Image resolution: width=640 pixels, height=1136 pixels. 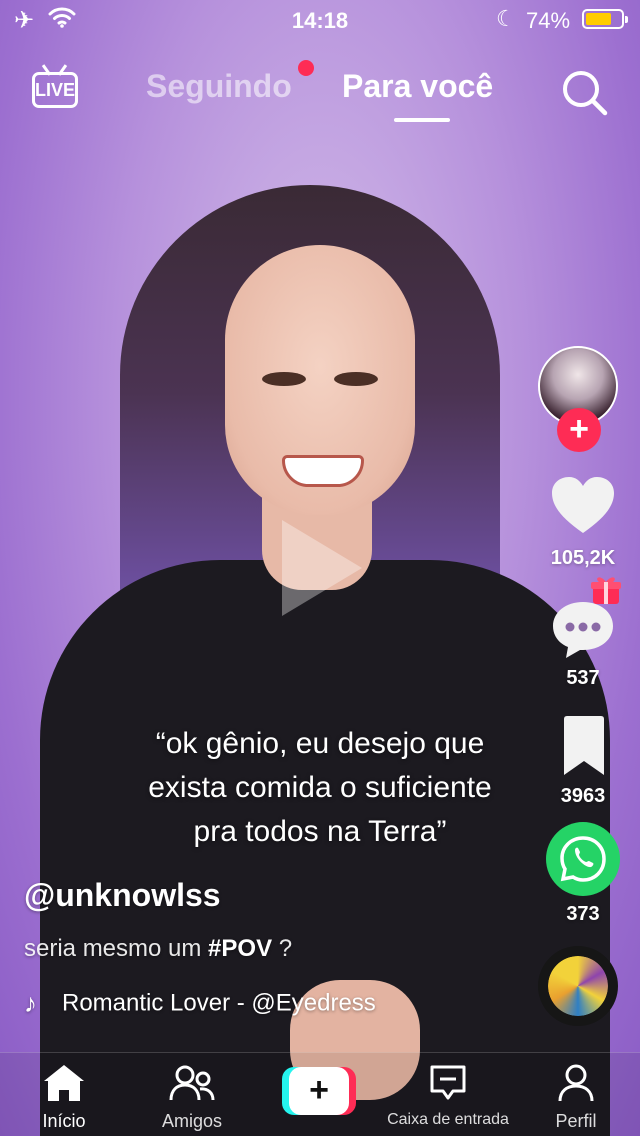 What do you see at coordinates (116, 948) in the screenshot?
I see `description-text: seria mesmo um` at bounding box center [116, 948].